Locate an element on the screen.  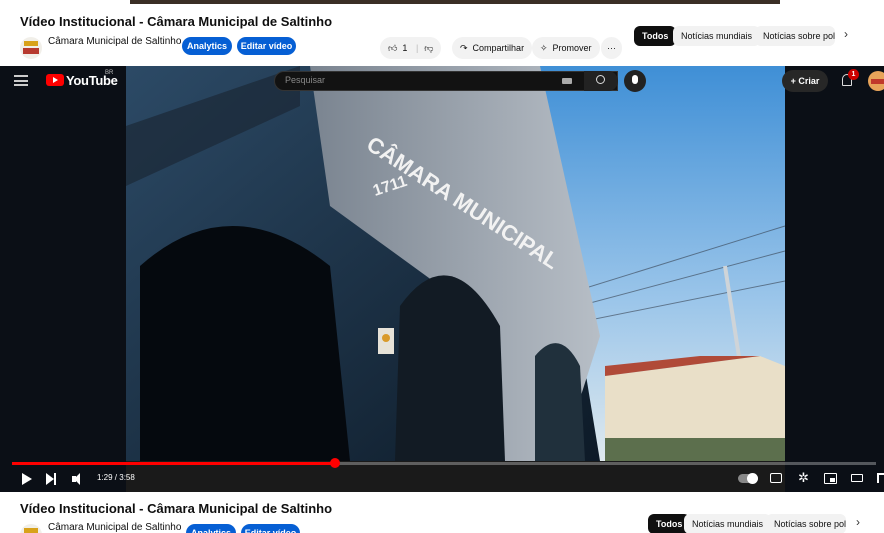
volume-icon is located at coordinates (78, 479).